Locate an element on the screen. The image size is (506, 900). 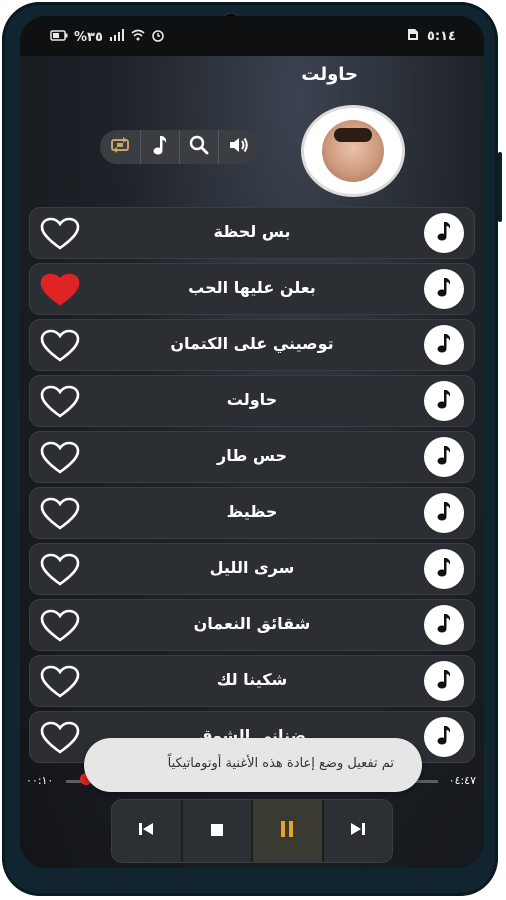
next-button is located at coordinates (358, 831).